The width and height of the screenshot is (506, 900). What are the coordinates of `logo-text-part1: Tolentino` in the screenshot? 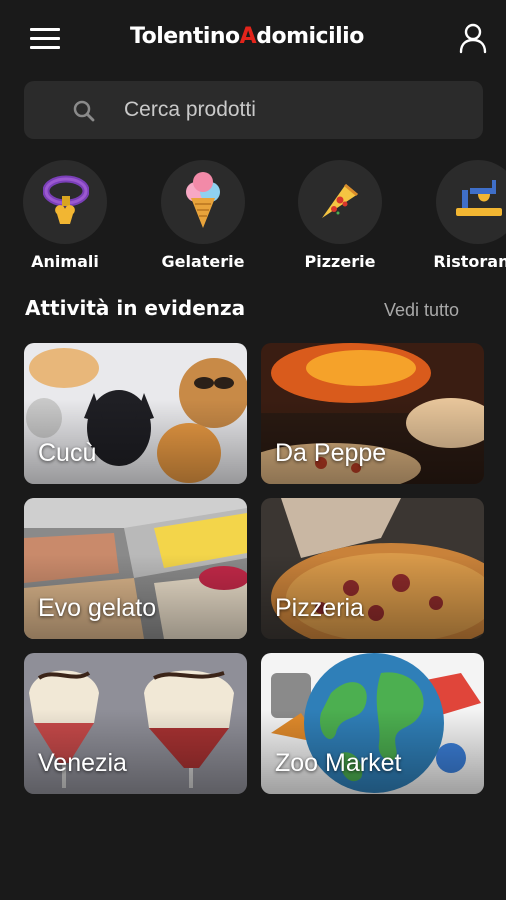 It's located at (185, 36).